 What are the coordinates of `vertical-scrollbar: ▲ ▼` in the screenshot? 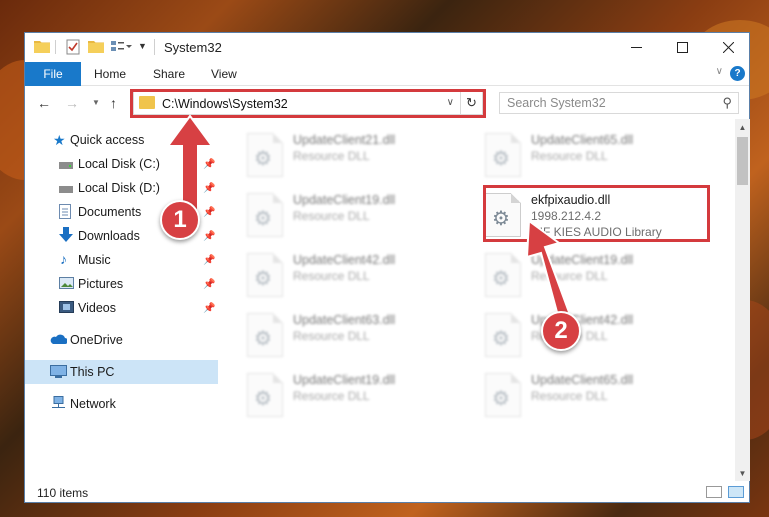 It's located at (742, 300).